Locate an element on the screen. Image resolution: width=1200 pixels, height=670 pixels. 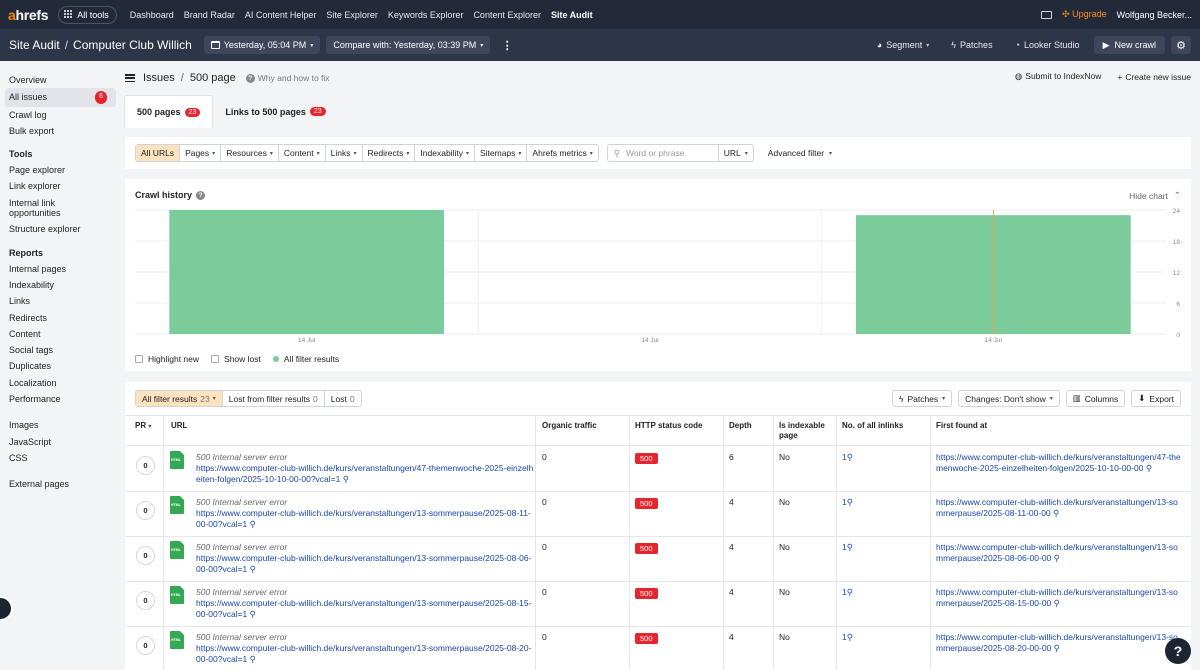
date-selector: Yesterday, 05:04 PM ▾ is located at coordinates (262, 45).